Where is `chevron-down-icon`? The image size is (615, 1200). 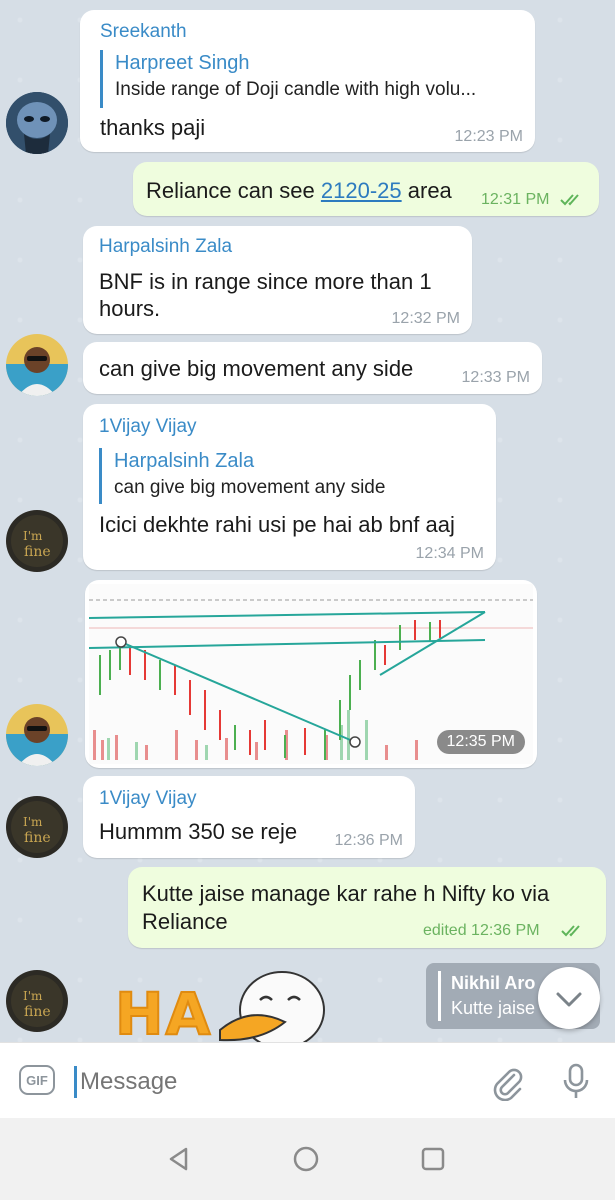 chevron-down-icon is located at coordinates (569, 999).